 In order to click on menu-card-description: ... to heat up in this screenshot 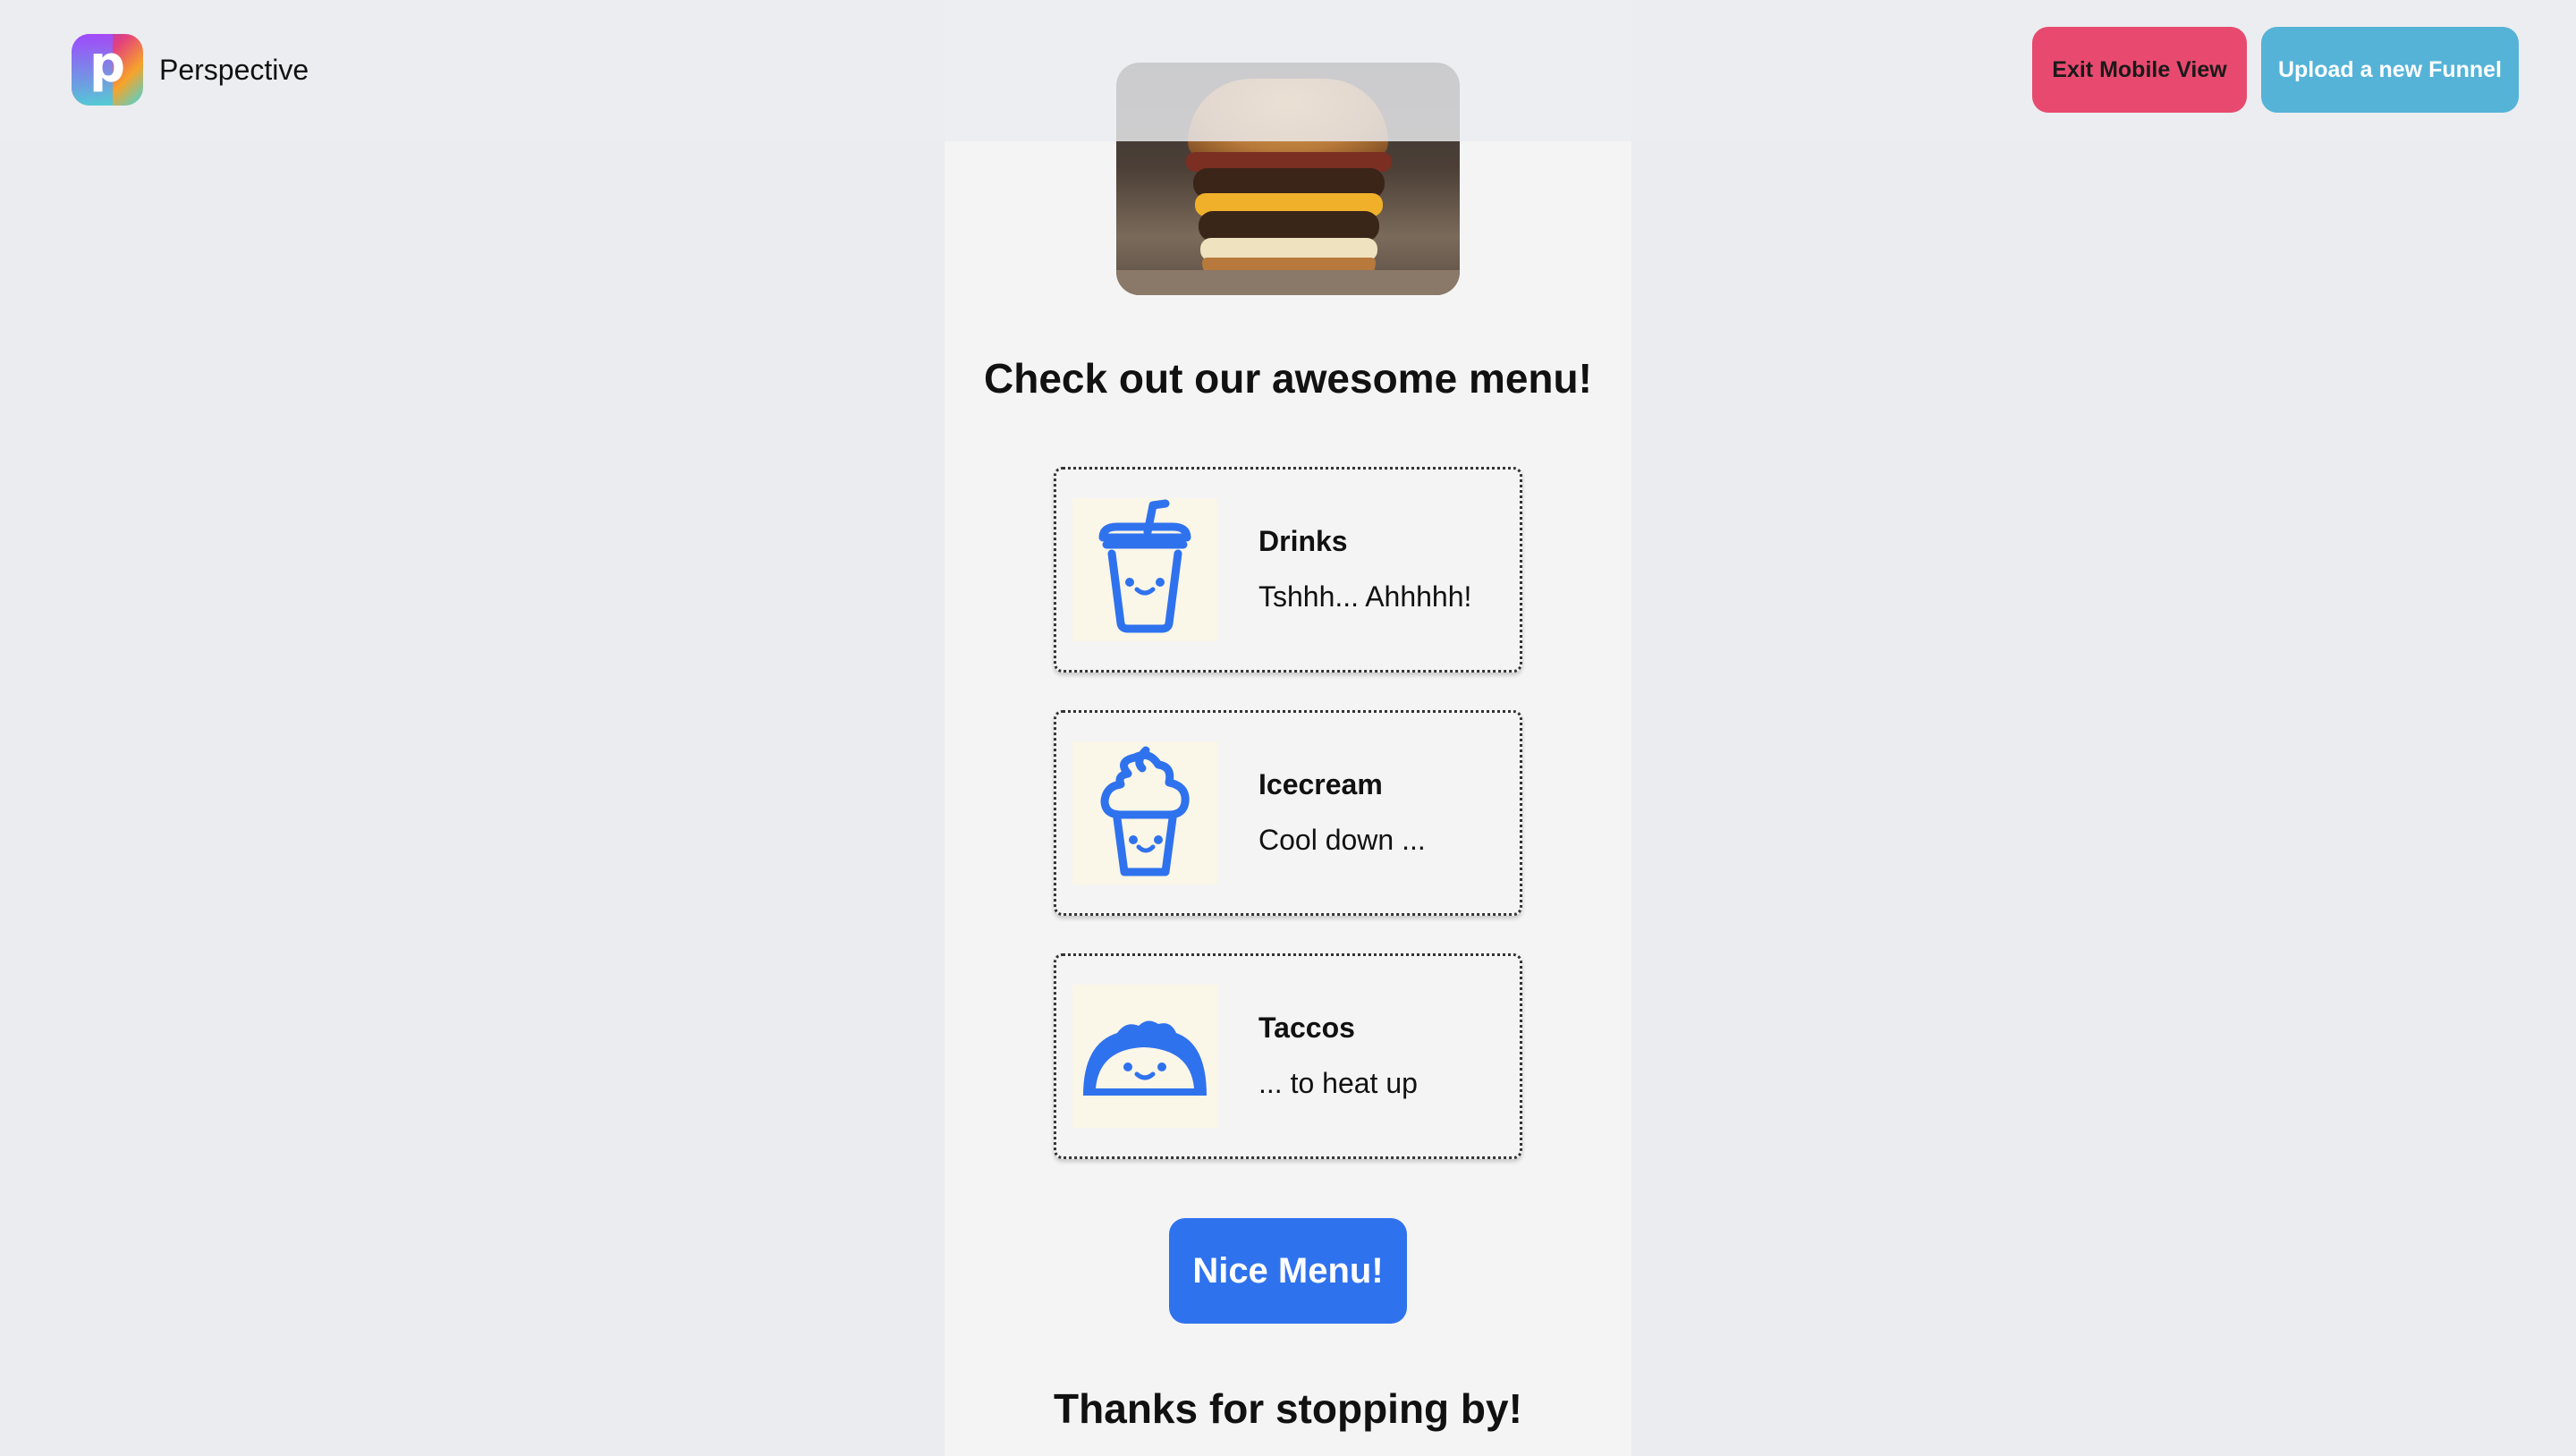, I will do `click(1338, 1083)`.